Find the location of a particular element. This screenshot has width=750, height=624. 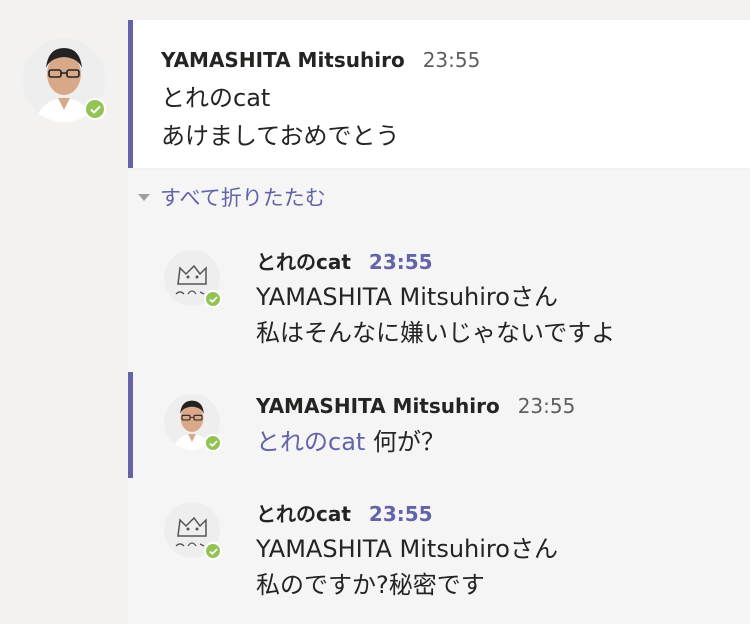

message-text: あけましておめでとう is located at coordinates (280, 136).